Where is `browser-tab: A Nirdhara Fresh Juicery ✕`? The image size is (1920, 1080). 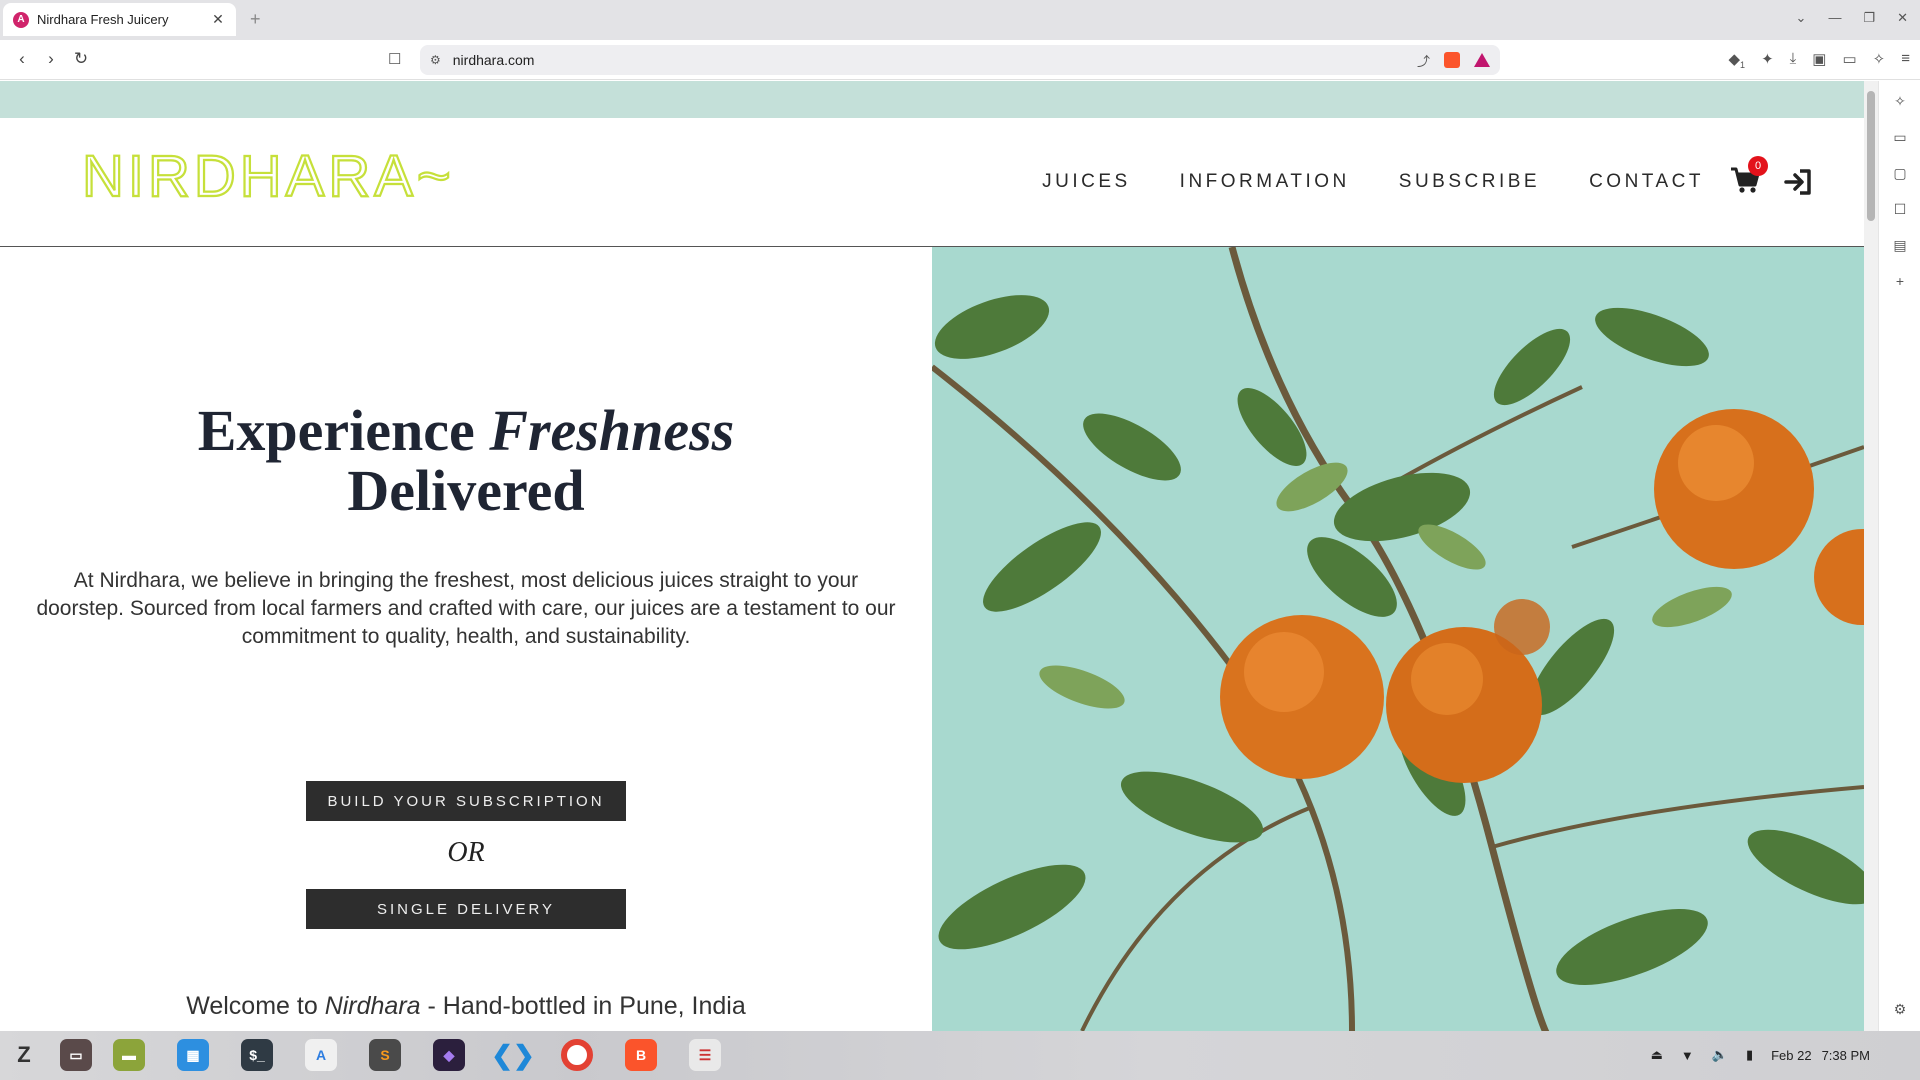 browser-tab: A Nirdhara Fresh Juicery ✕ is located at coordinates (119, 19).